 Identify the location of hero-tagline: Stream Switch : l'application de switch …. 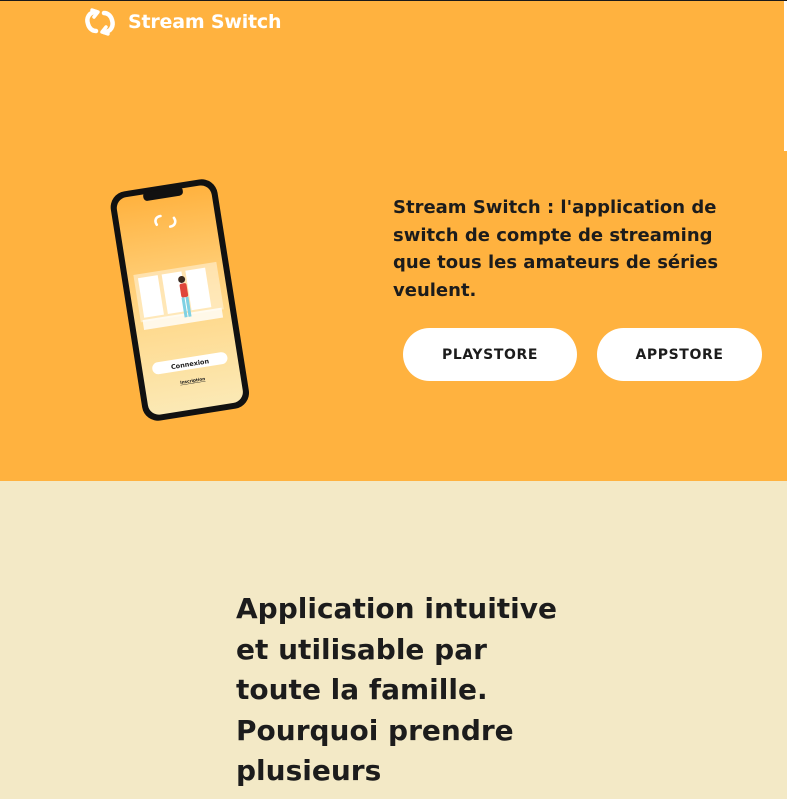
(556, 249).